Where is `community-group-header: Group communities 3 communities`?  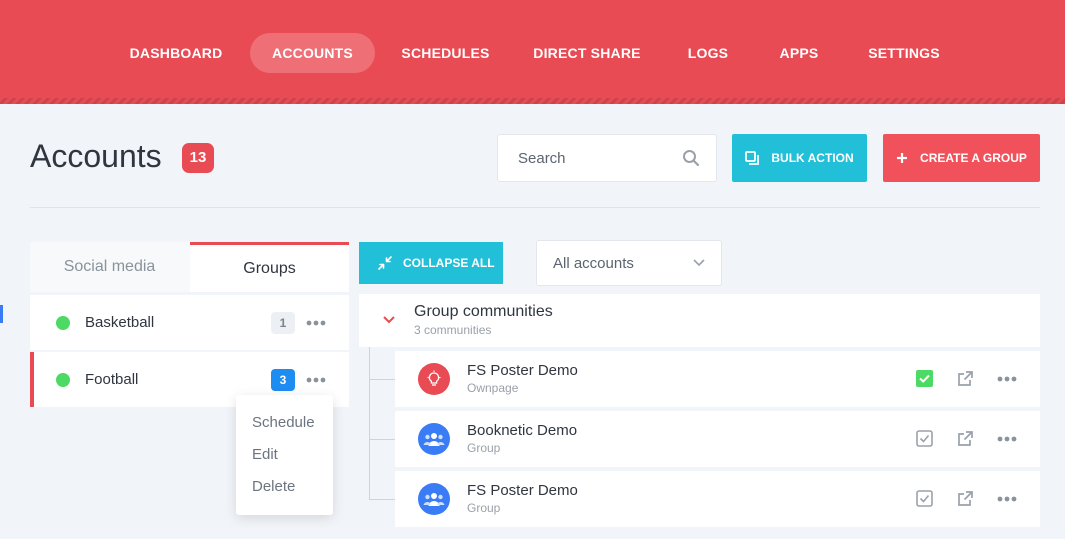
community-group-header: Group communities 3 communities is located at coordinates (699, 320).